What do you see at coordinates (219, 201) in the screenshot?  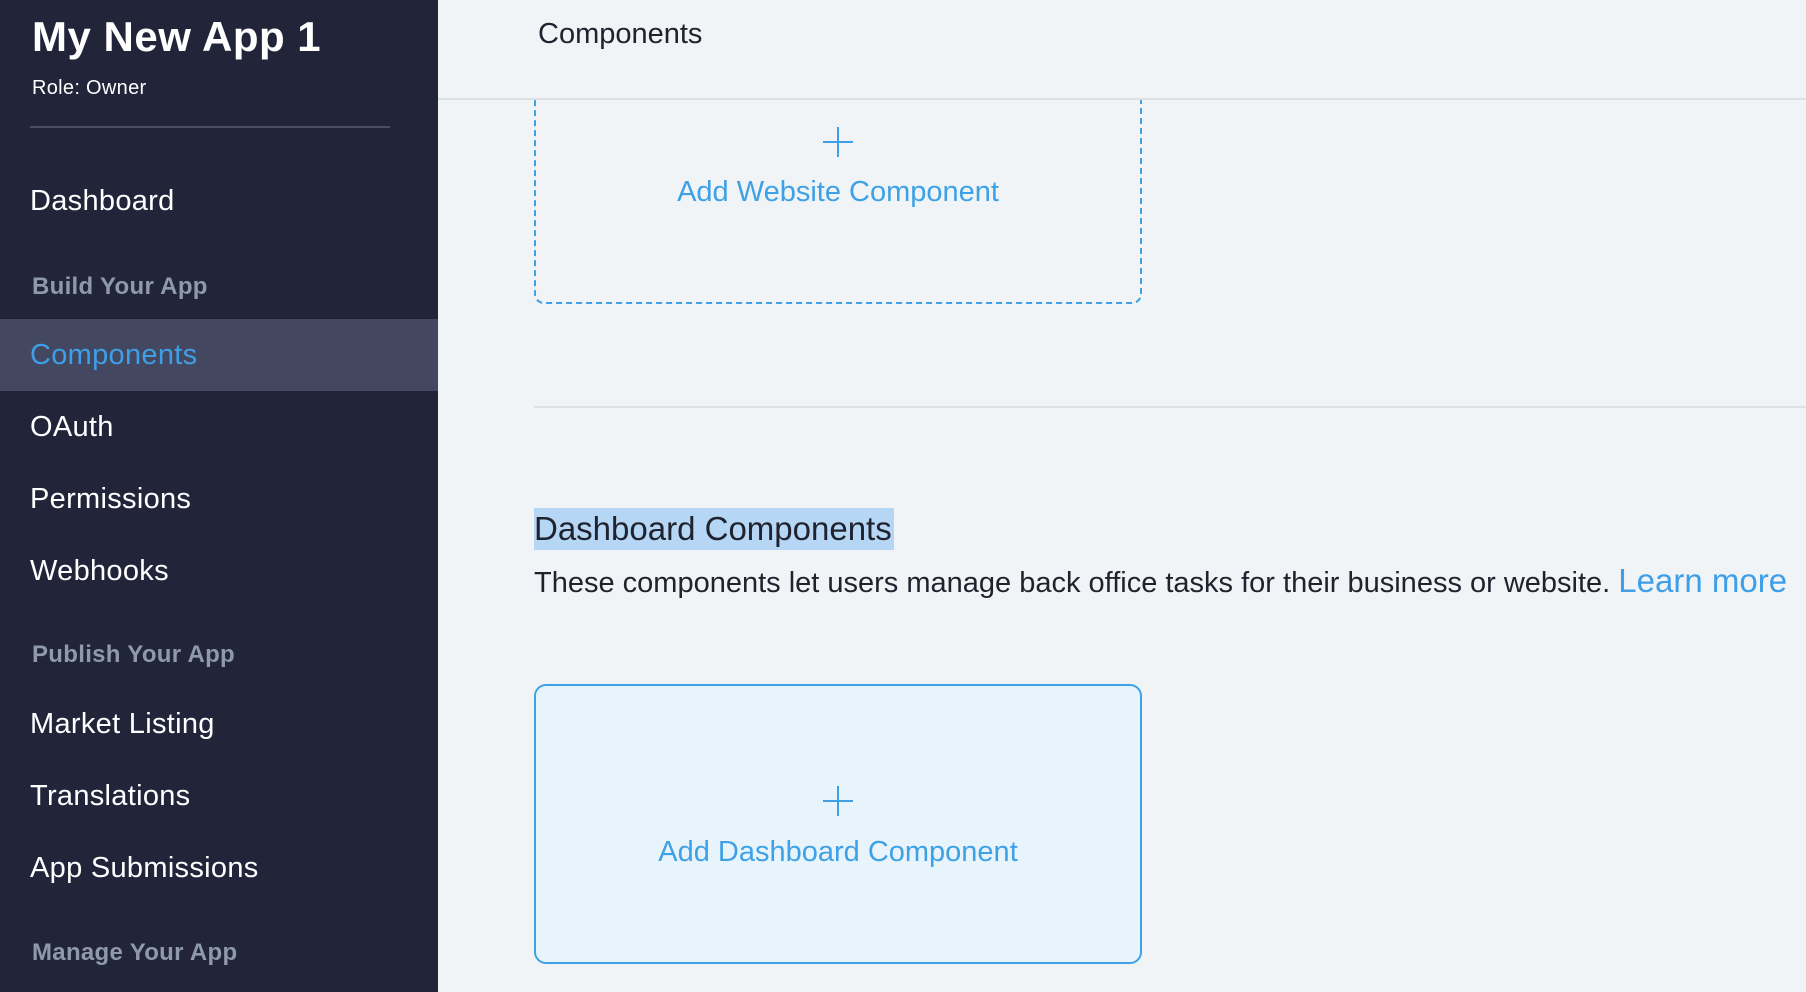 I see `sidebar-item-dashboard: Dashboard` at bounding box center [219, 201].